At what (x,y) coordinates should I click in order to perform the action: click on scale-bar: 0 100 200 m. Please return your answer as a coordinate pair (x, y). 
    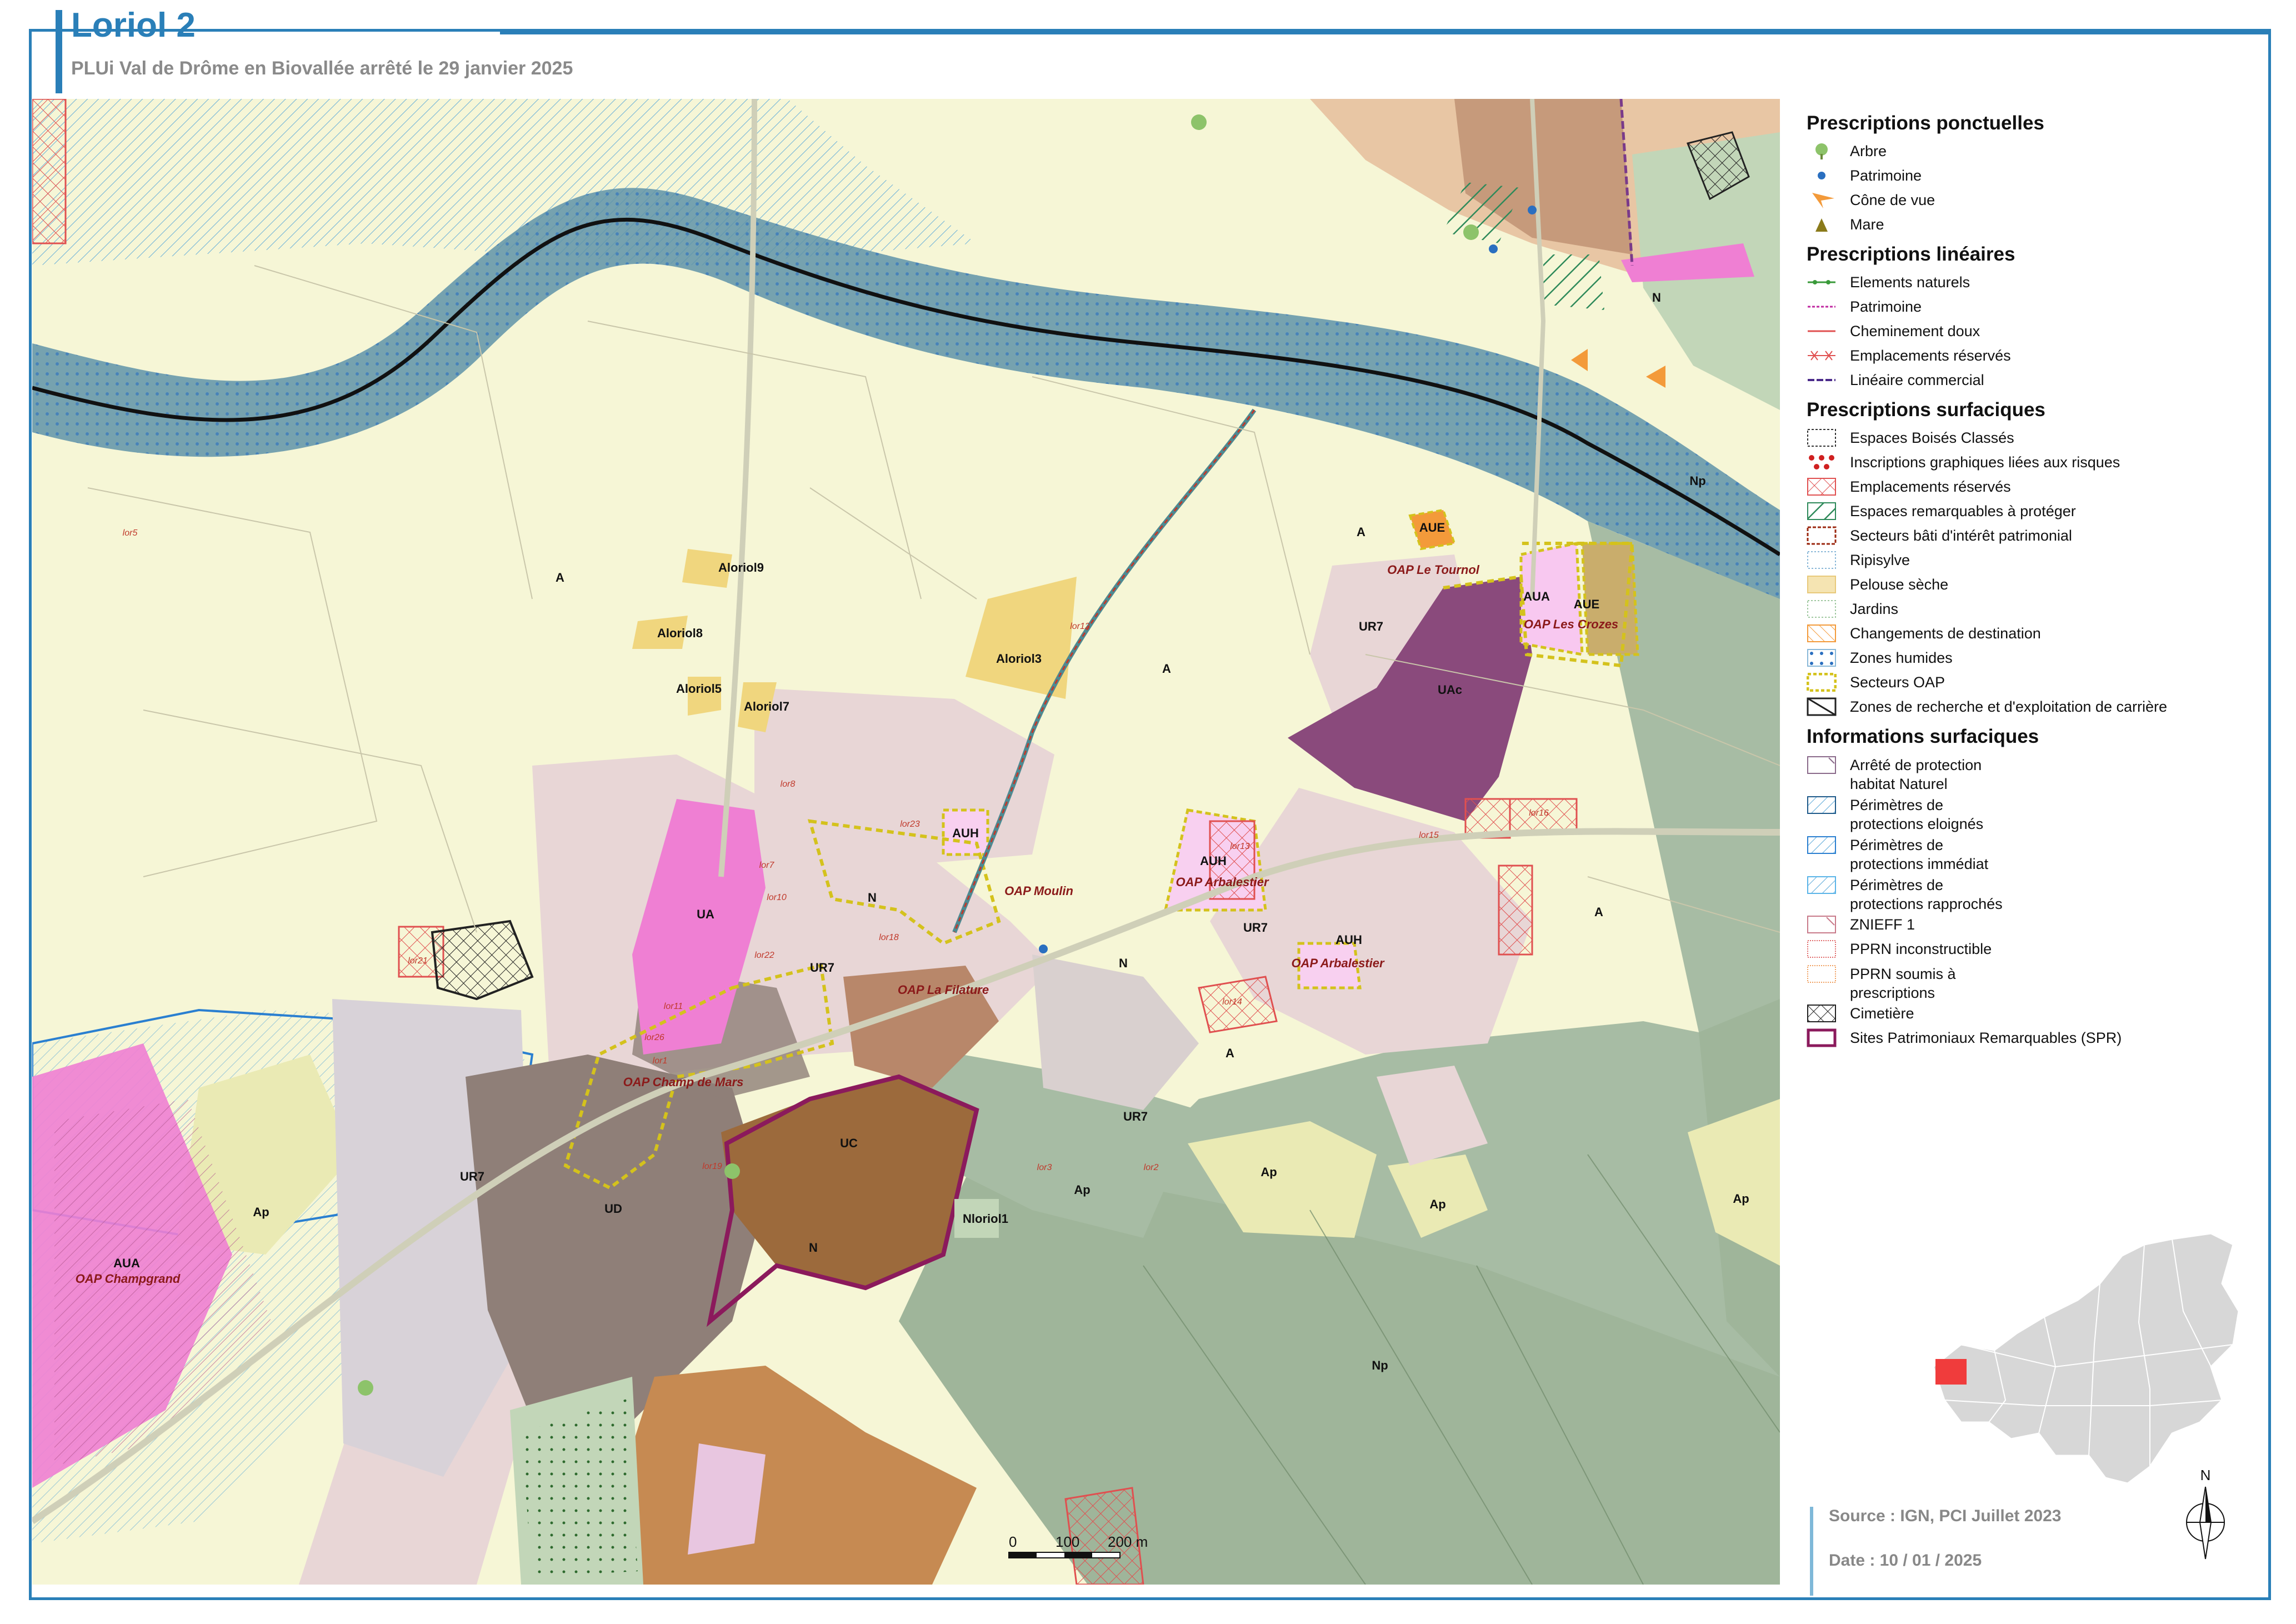
    Looking at the image, I should click on (1096, 1550).